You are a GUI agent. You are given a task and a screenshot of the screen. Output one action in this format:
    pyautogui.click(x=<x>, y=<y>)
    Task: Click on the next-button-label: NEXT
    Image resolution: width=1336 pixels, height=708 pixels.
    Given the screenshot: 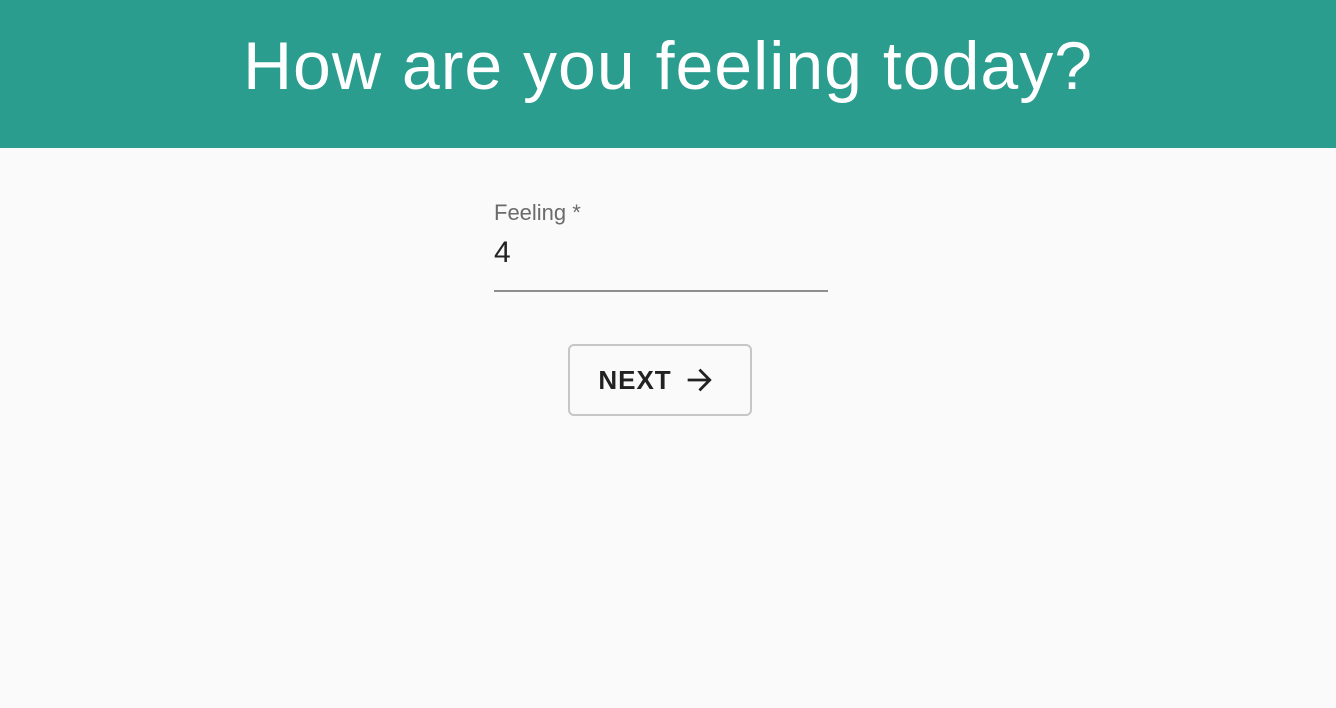 What is the action you would take?
    pyautogui.click(x=635, y=379)
    